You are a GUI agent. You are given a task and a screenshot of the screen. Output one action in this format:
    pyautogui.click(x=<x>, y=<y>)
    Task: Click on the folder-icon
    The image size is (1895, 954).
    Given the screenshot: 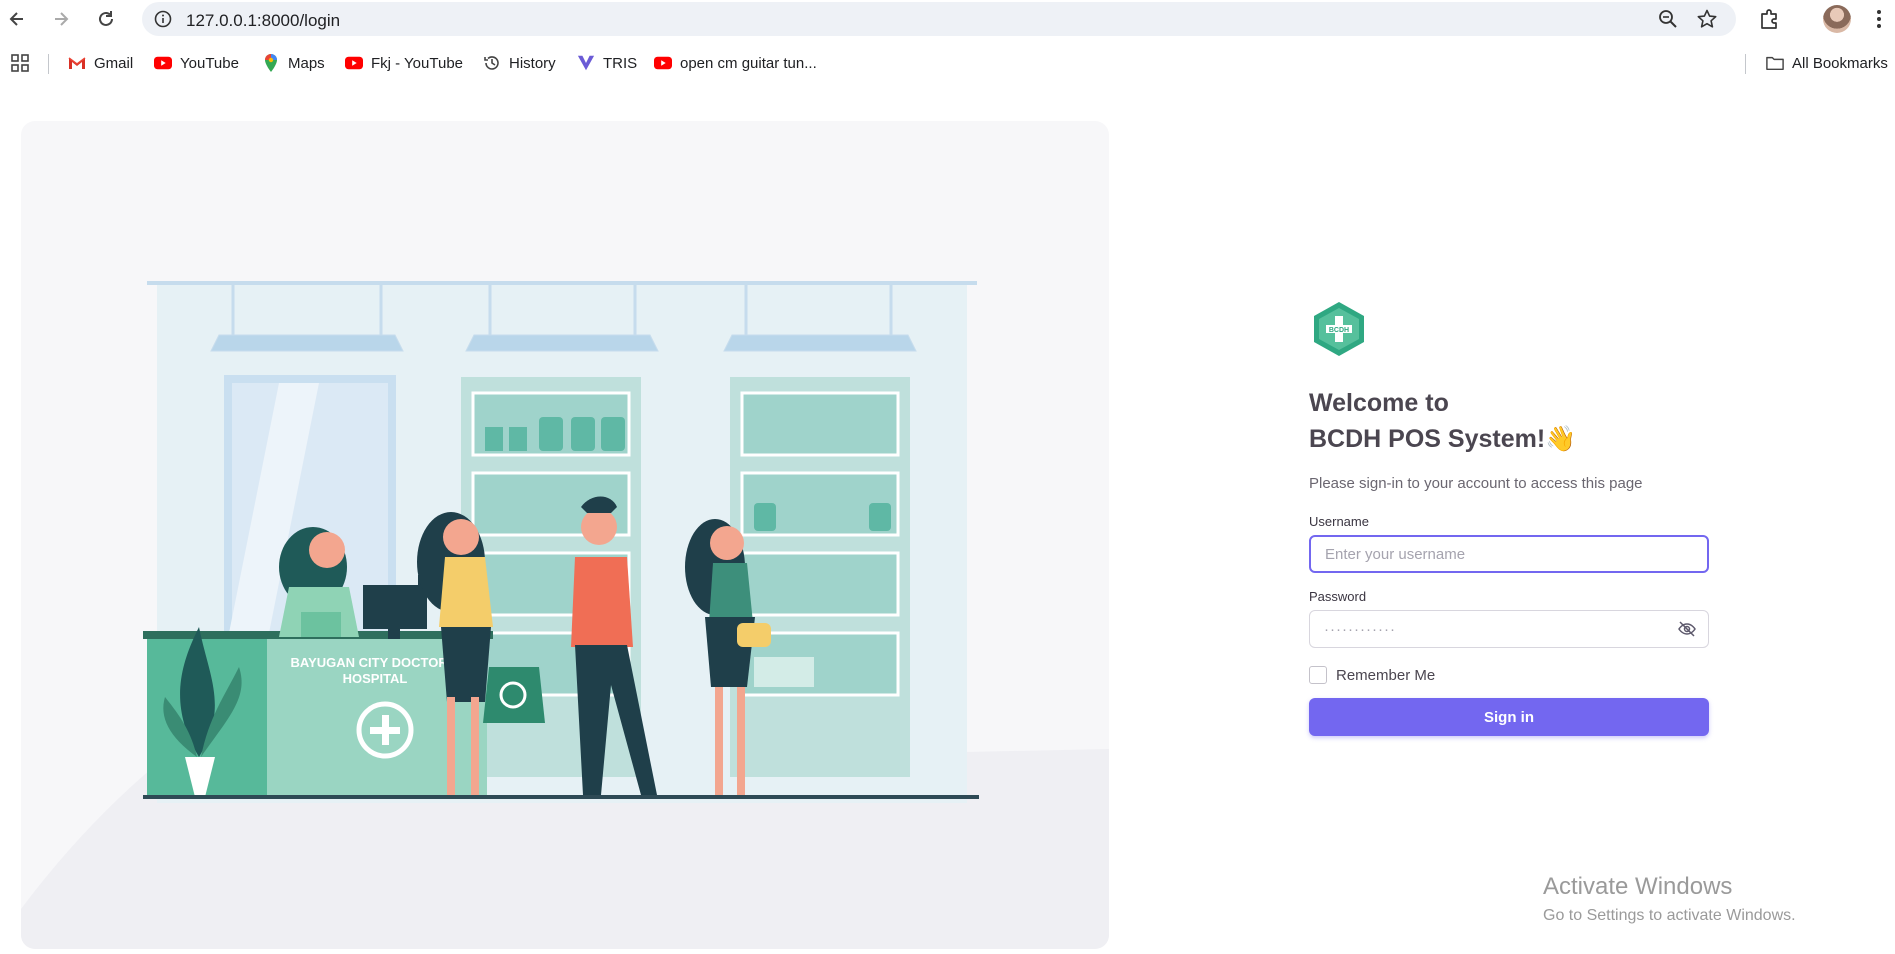 What is the action you would take?
    pyautogui.click(x=1775, y=63)
    